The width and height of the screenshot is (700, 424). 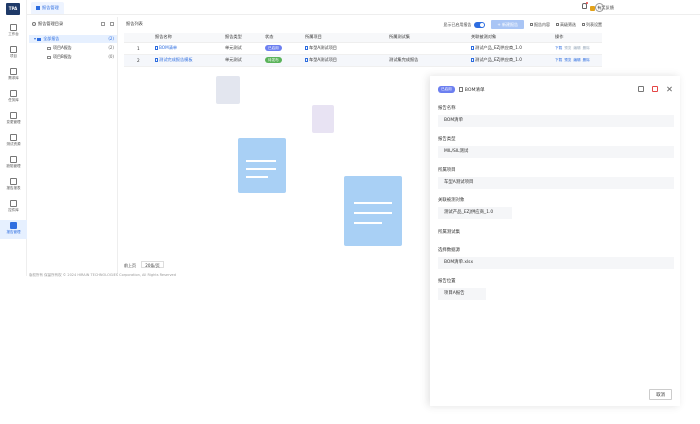 I want to click on folder-icon, so click(x=39, y=39).